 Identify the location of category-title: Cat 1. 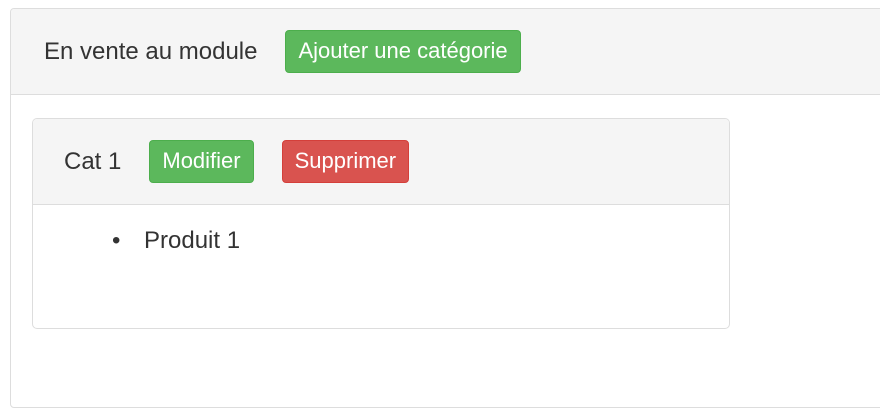
(93, 161).